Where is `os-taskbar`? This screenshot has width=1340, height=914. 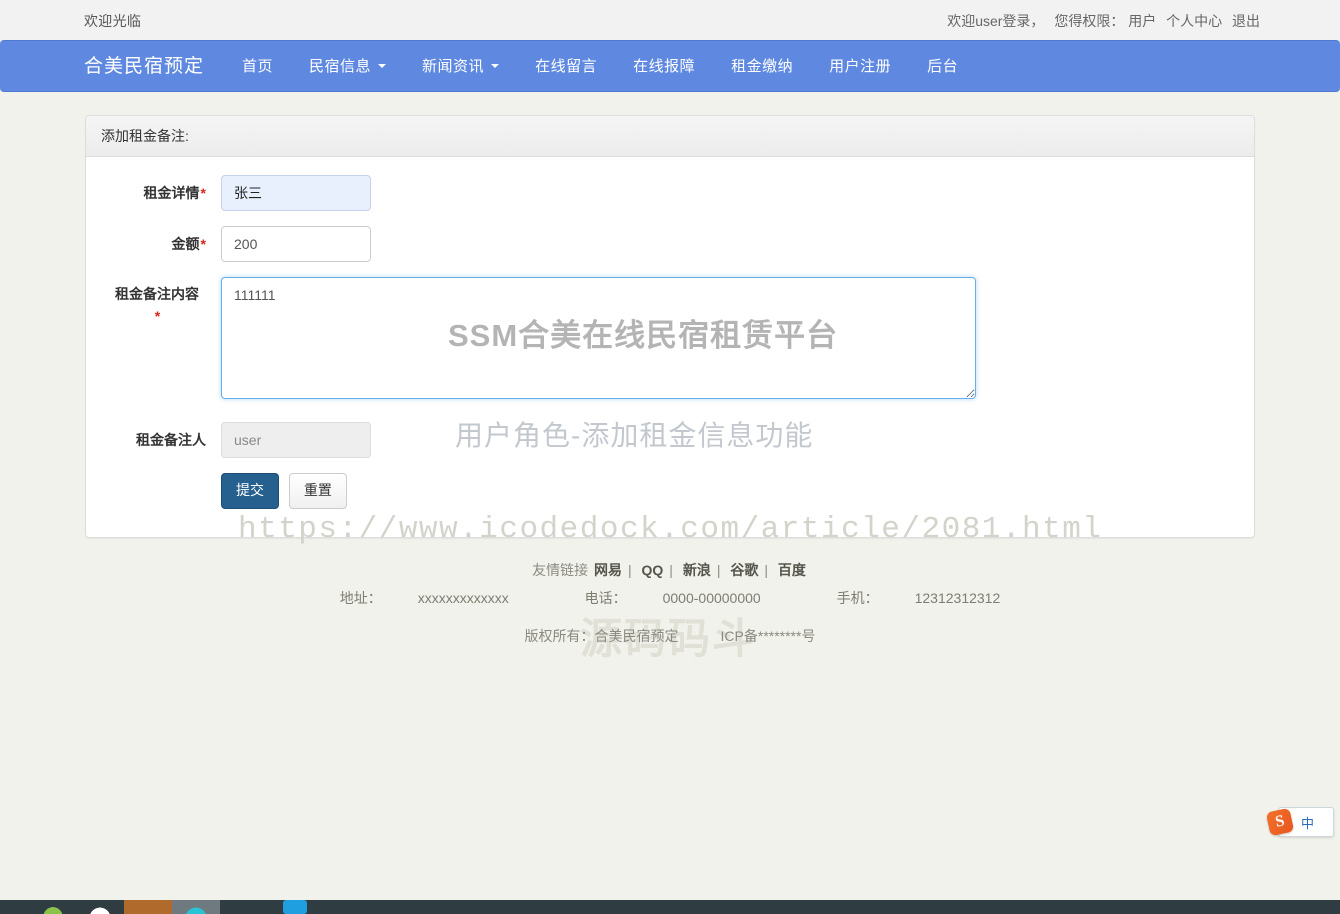
os-taskbar is located at coordinates (670, 907).